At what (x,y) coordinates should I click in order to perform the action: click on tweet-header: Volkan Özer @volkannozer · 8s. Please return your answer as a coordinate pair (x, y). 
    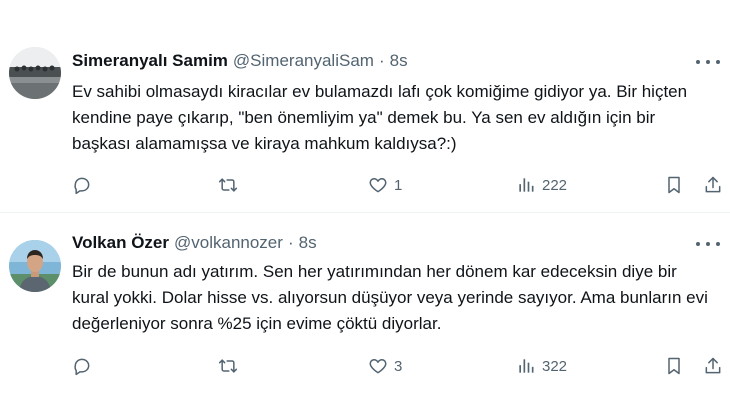
    Looking at the image, I should click on (194, 243).